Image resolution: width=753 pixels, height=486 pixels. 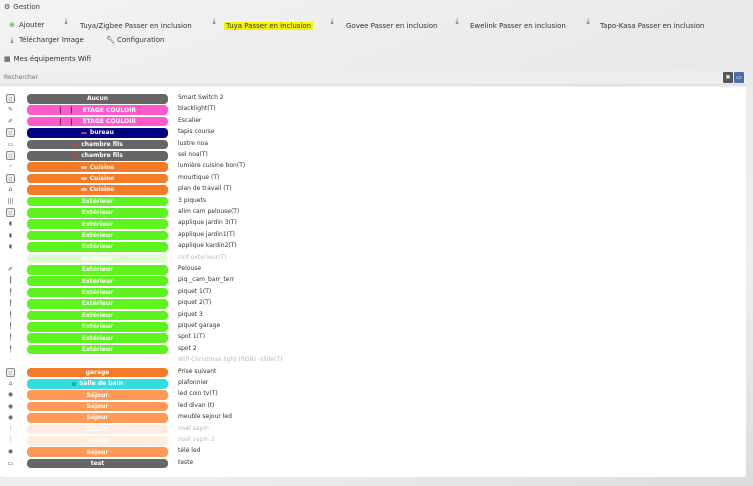 I want to click on tuya-zigbee-inclusion-button: ⤓, so click(x=67, y=21).